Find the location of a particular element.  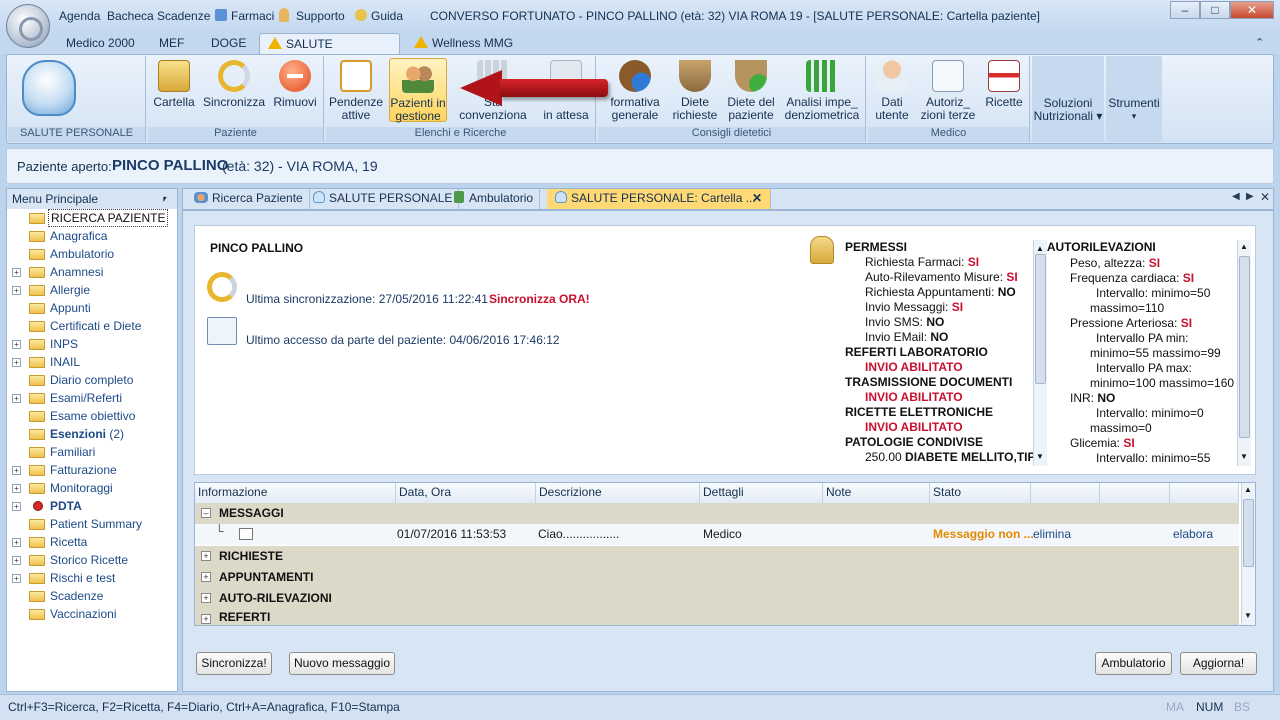

pazienti-in-gestione-button: Pazienti in gestione is located at coordinates (418, 90).